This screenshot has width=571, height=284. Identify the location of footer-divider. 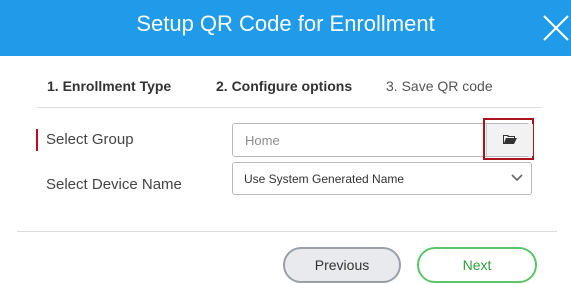
(287, 231).